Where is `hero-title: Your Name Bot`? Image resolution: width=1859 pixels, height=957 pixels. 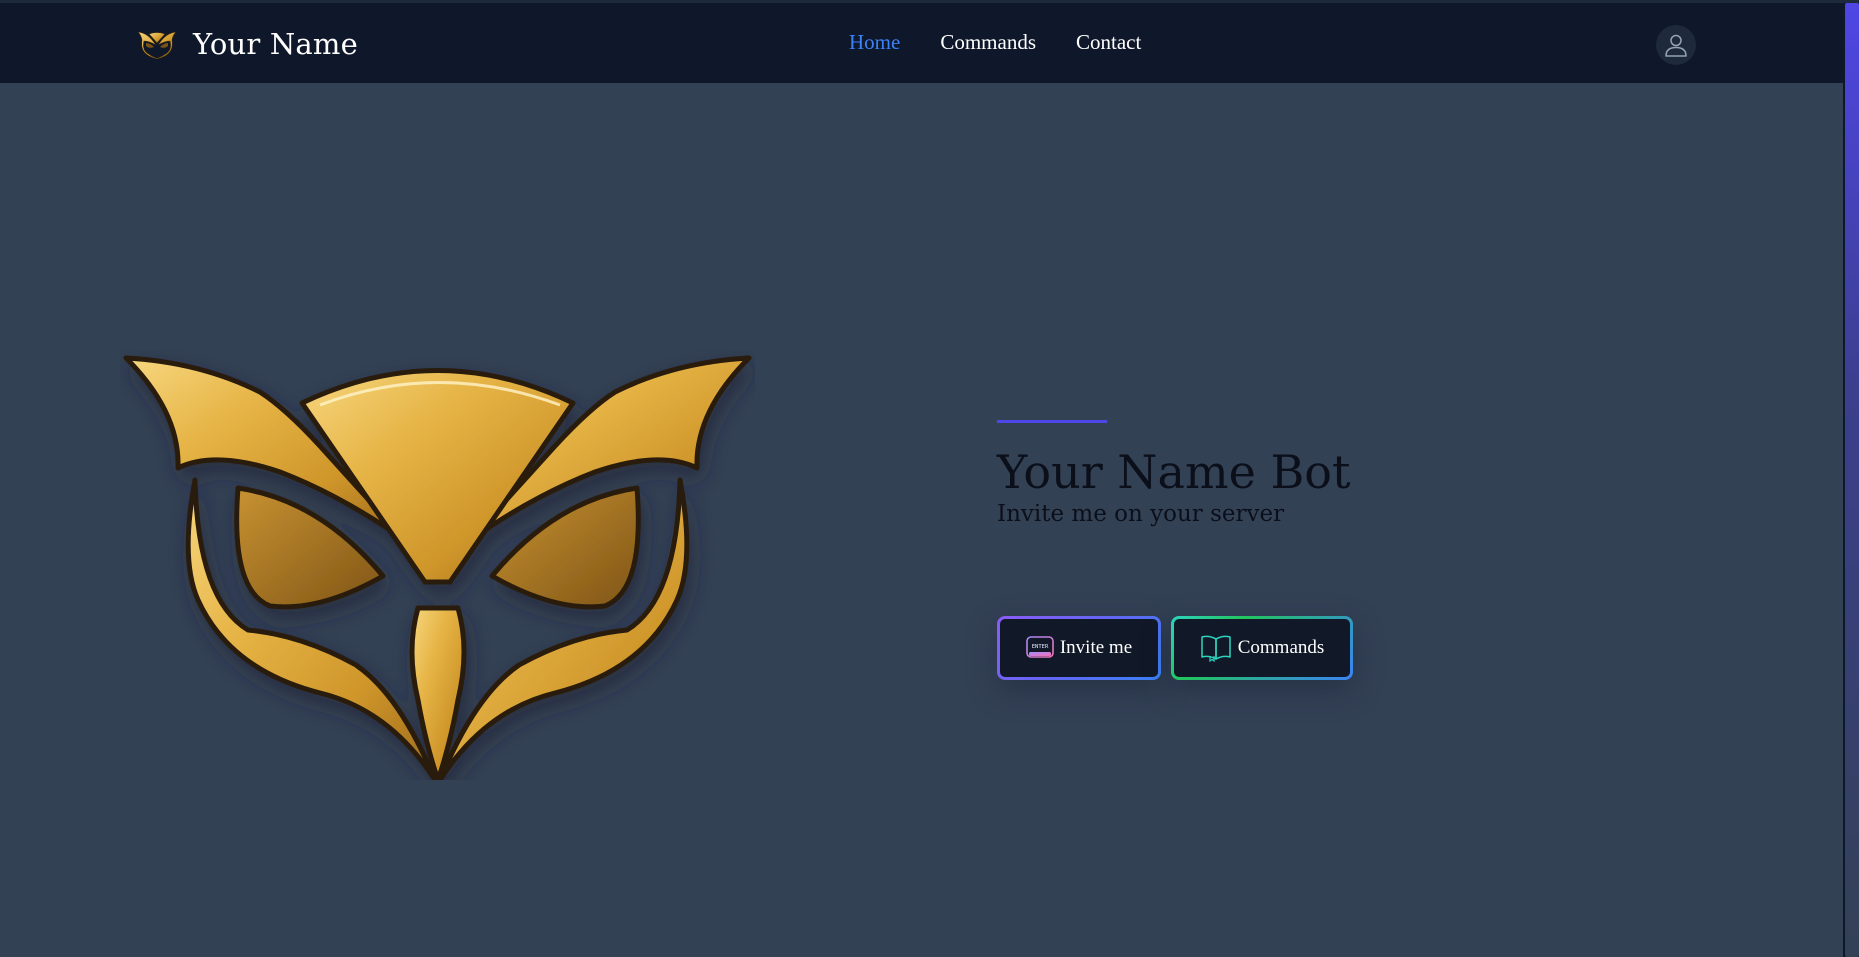 hero-title: Your Name Bot is located at coordinates (1174, 472).